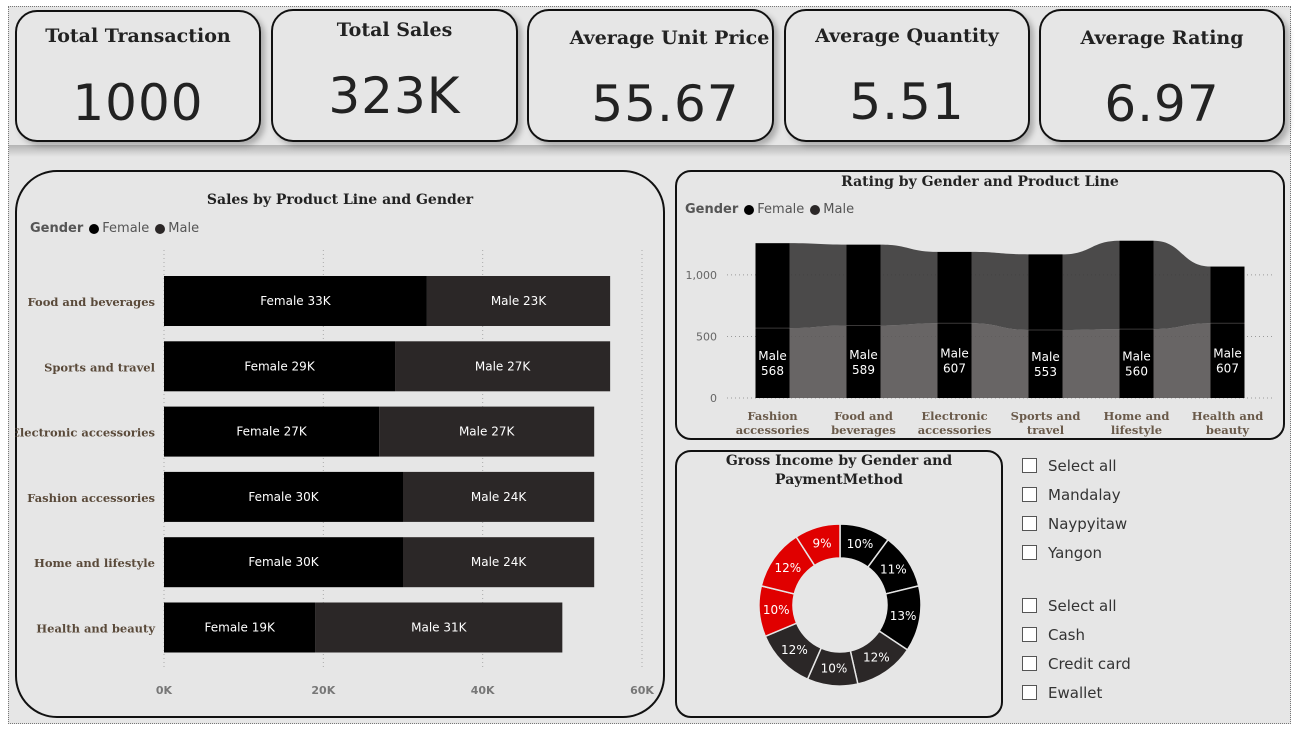 The width and height of the screenshot is (1311, 732). I want to click on column-data-label: 589, so click(863, 370).